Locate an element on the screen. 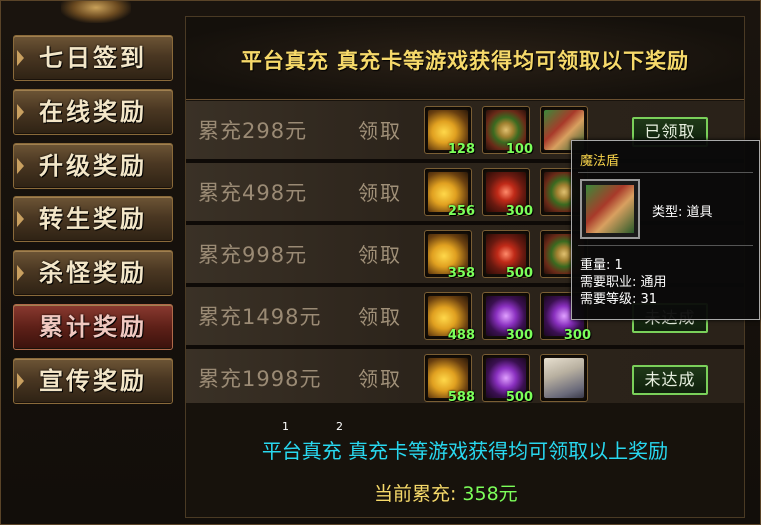 The height and width of the screenshot is (525, 761). sidebar-item-monster-kill-reward: 杀怪奖励 is located at coordinates (93, 273).